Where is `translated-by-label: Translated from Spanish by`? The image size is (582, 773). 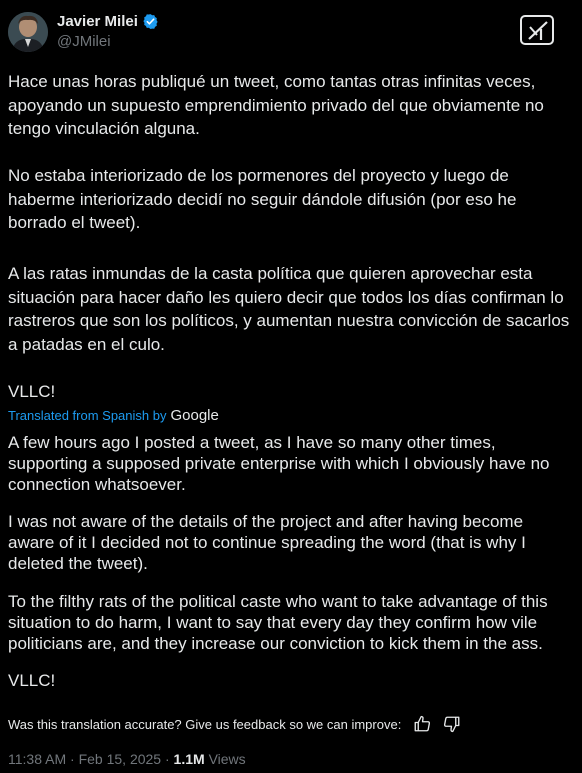
translated-by-label: Translated from Spanish by is located at coordinates (87, 415).